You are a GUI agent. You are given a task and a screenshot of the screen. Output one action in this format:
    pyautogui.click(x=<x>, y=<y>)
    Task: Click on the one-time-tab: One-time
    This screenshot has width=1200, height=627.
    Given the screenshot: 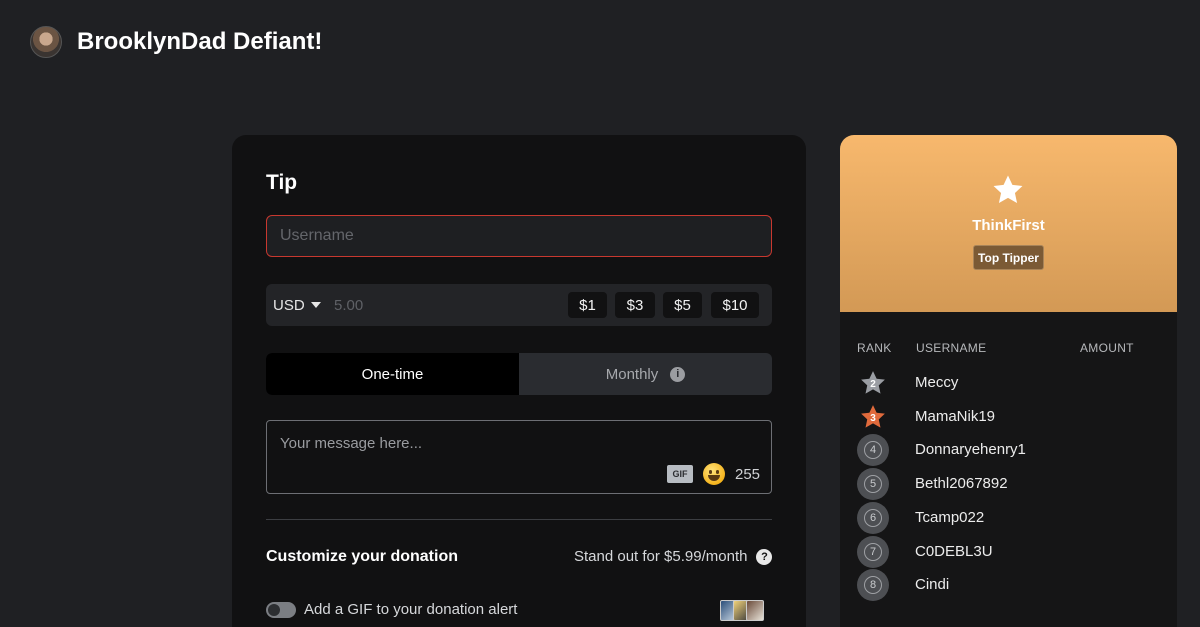 What is the action you would take?
    pyautogui.click(x=392, y=374)
    